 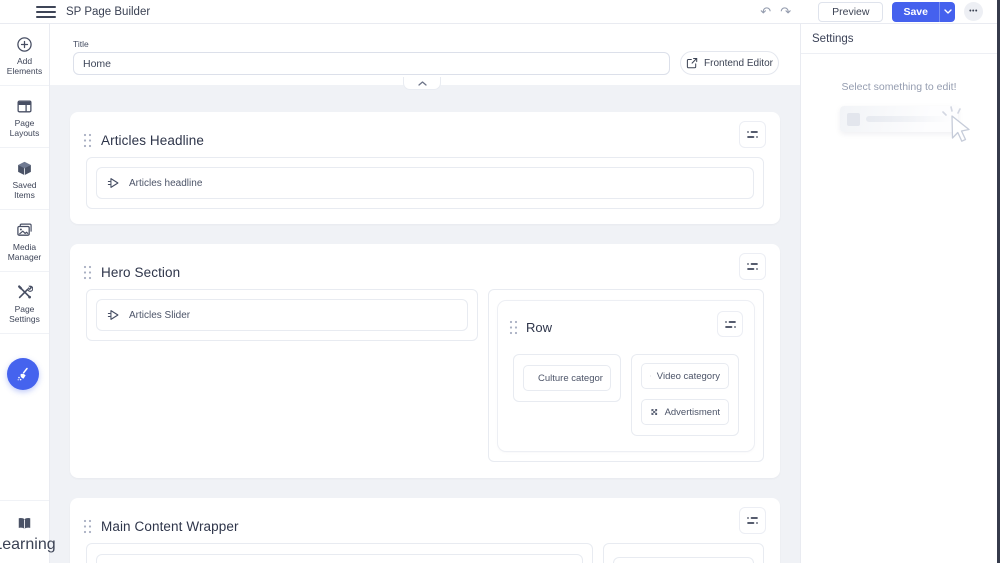 I want to click on page-header: Title Frontend Editor, so click(x=425, y=54).